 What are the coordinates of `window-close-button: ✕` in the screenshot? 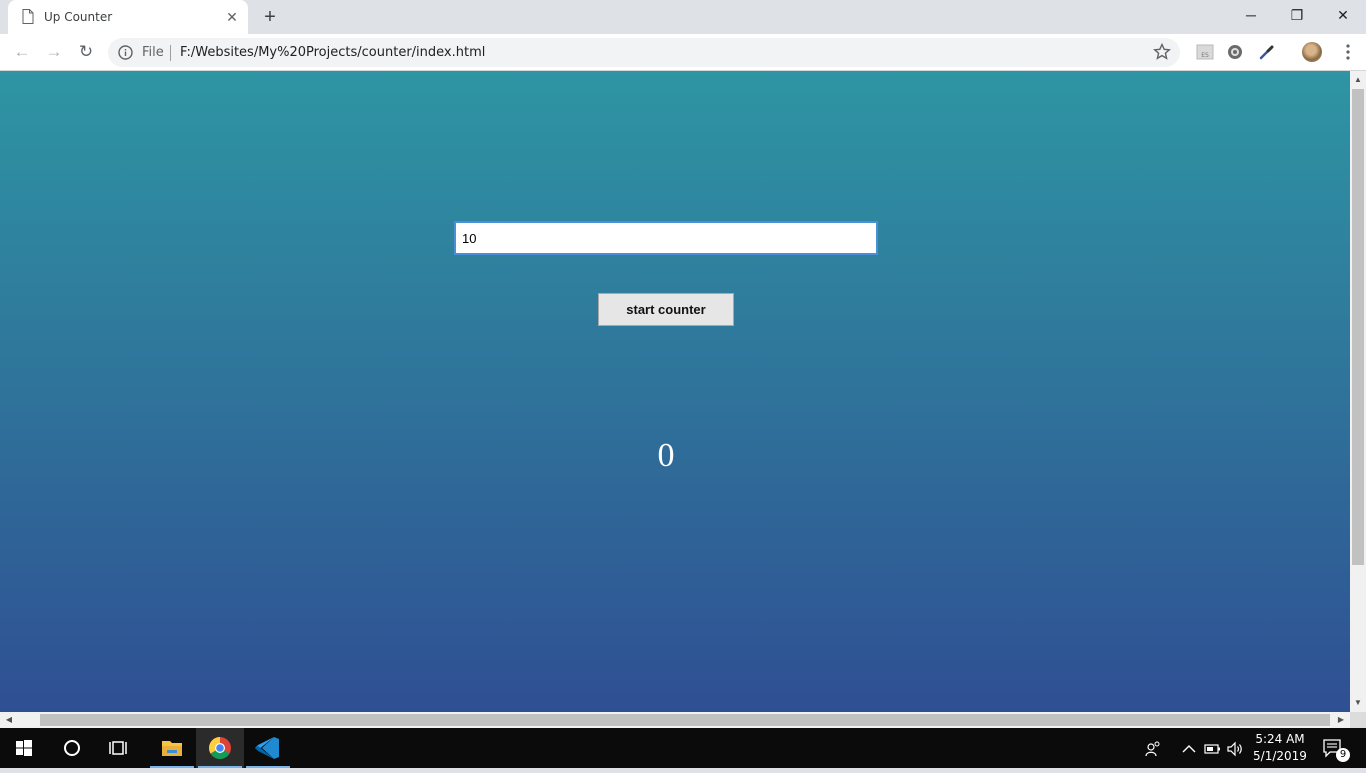 It's located at (1343, 15).